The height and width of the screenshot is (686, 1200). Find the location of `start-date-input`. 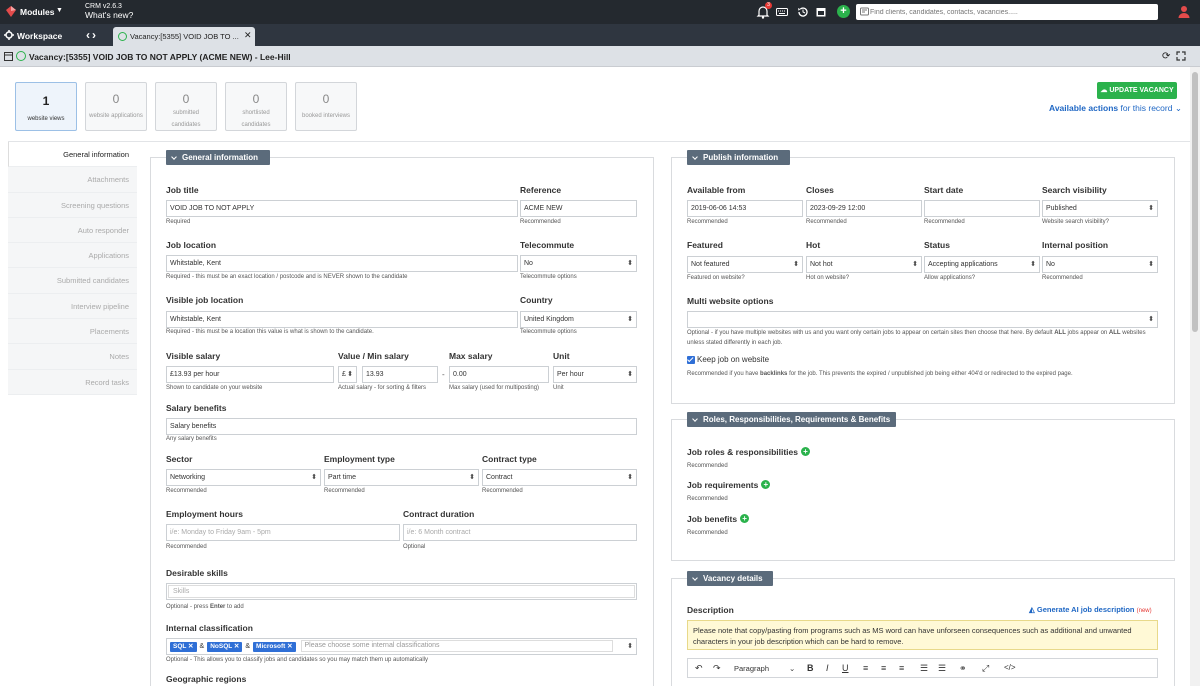

start-date-input is located at coordinates (982, 208).